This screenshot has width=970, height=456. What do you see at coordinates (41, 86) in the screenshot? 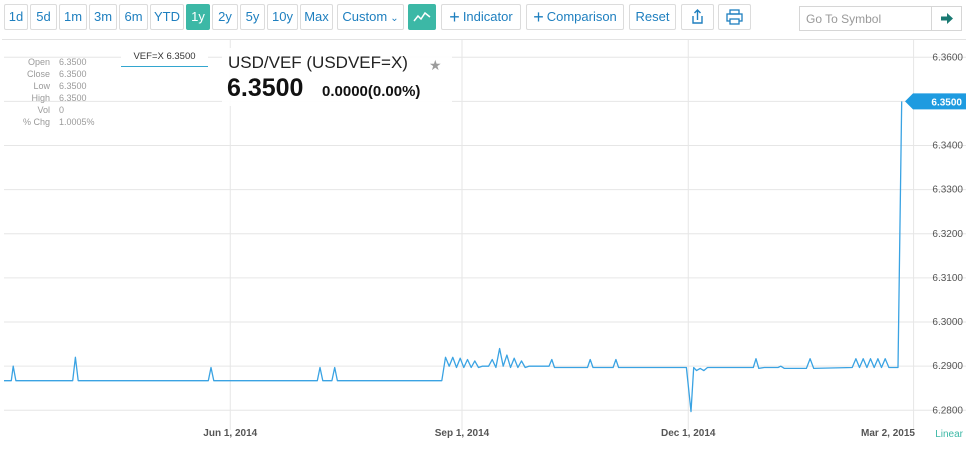
I see `ohlc-label: Low` at bounding box center [41, 86].